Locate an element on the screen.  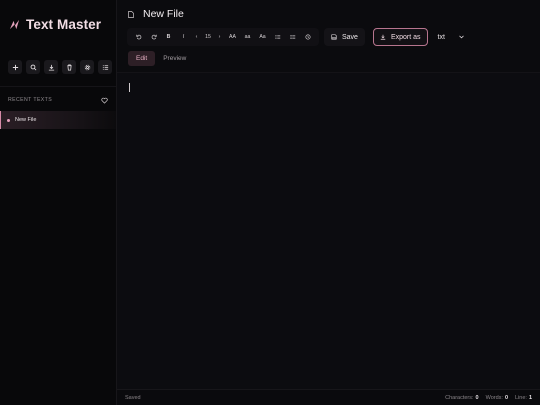
document-stats: Characters: 0 Words: 0 Line: 1 is located at coordinates (488, 398).